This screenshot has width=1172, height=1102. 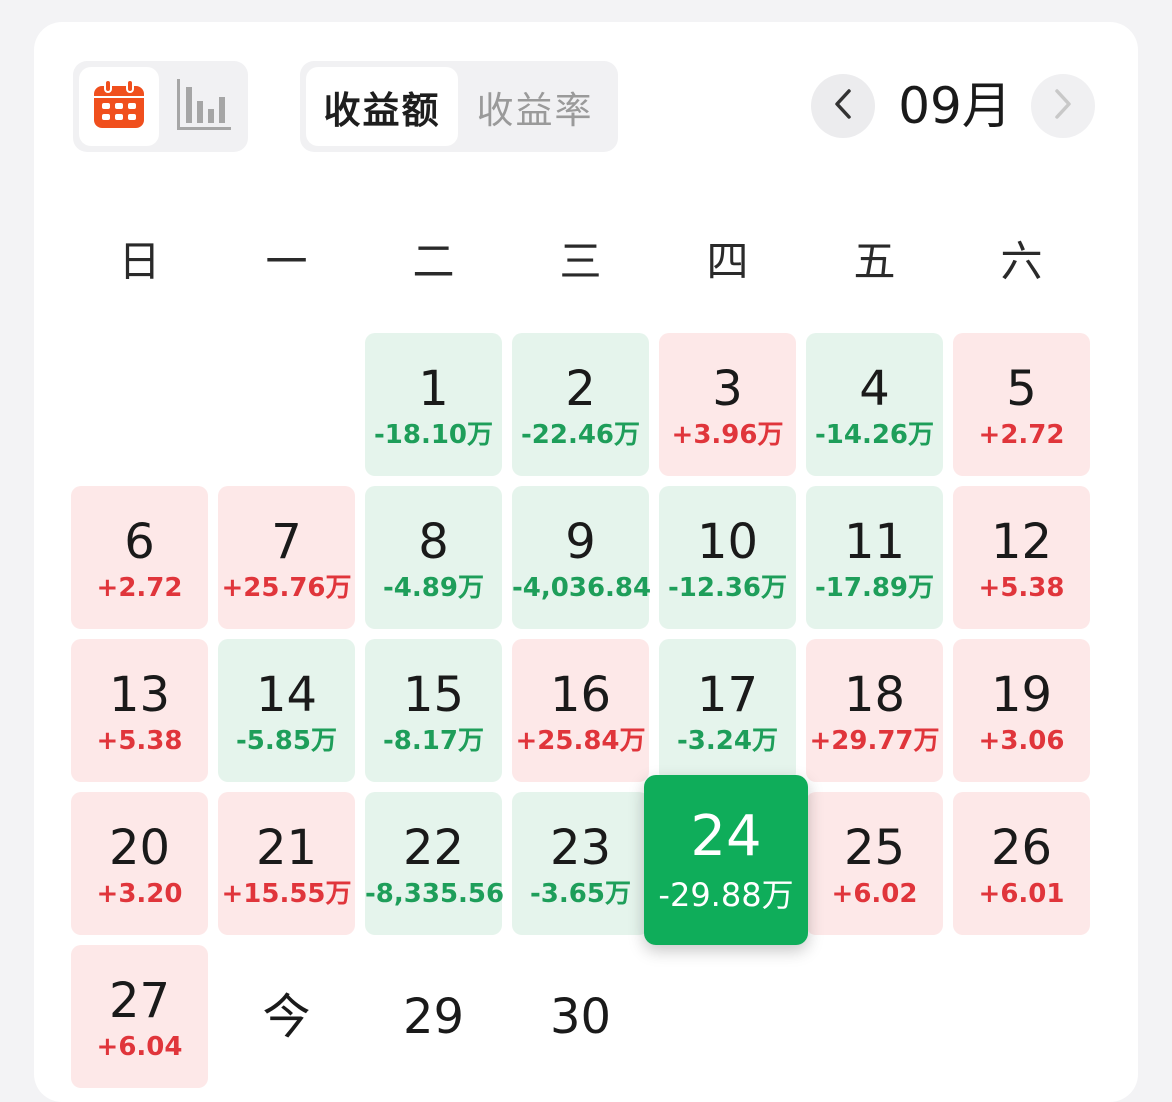 I want to click on calendar-day-cell: 18 +29.77万, so click(x=874, y=710).